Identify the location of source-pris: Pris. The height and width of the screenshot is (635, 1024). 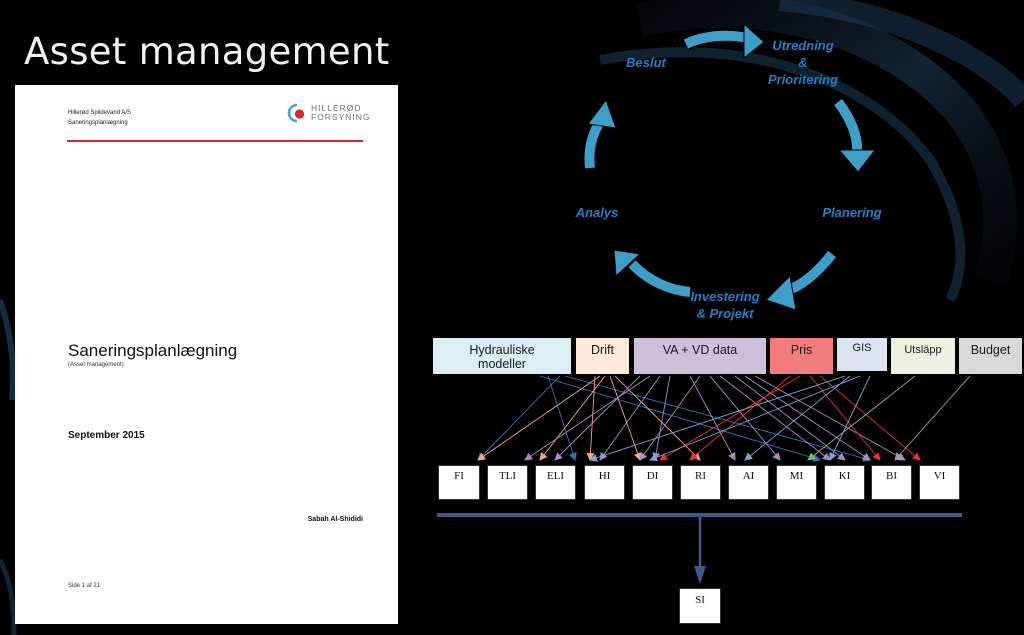
(801, 356).